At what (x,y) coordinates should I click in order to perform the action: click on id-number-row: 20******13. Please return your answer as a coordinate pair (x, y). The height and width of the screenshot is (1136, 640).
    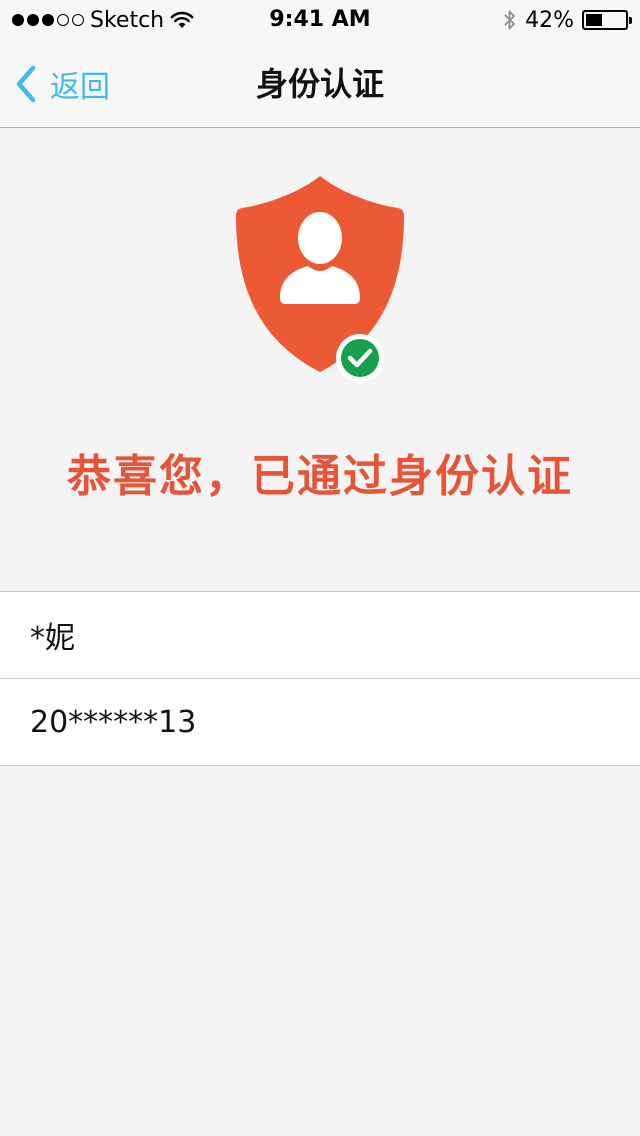
    Looking at the image, I should click on (320, 722).